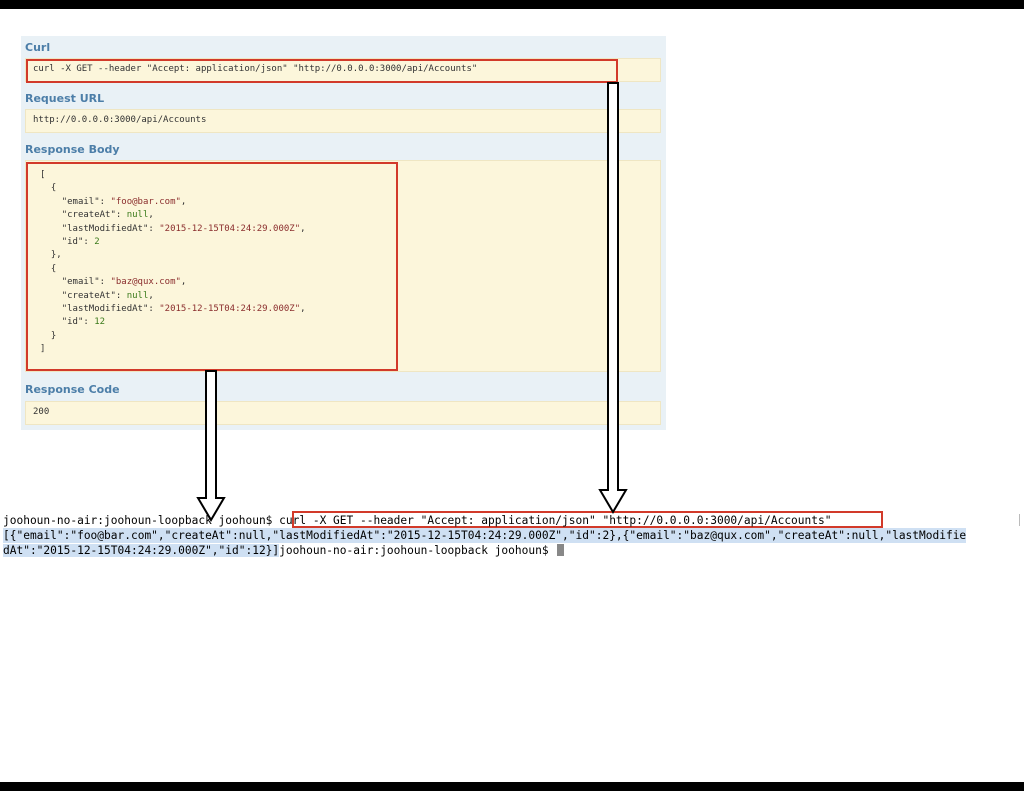 The image size is (1024, 791). I want to click on request-url-label: Request URL, so click(65, 98).